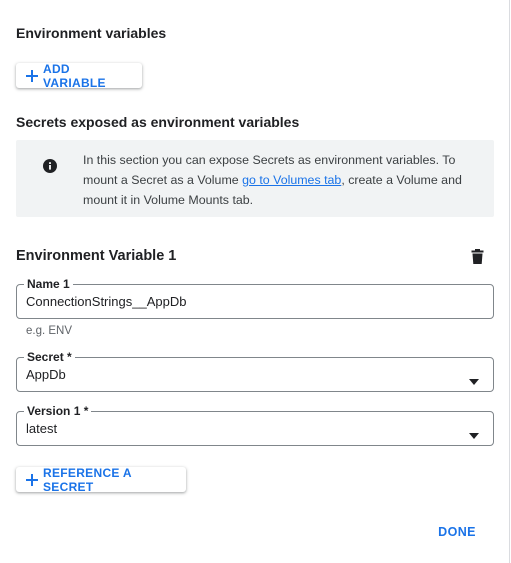 Image resolution: width=511 pixels, height=563 pixels. What do you see at coordinates (255, 425) in the screenshot?
I see `version-select: Version 1 * latest` at bounding box center [255, 425].